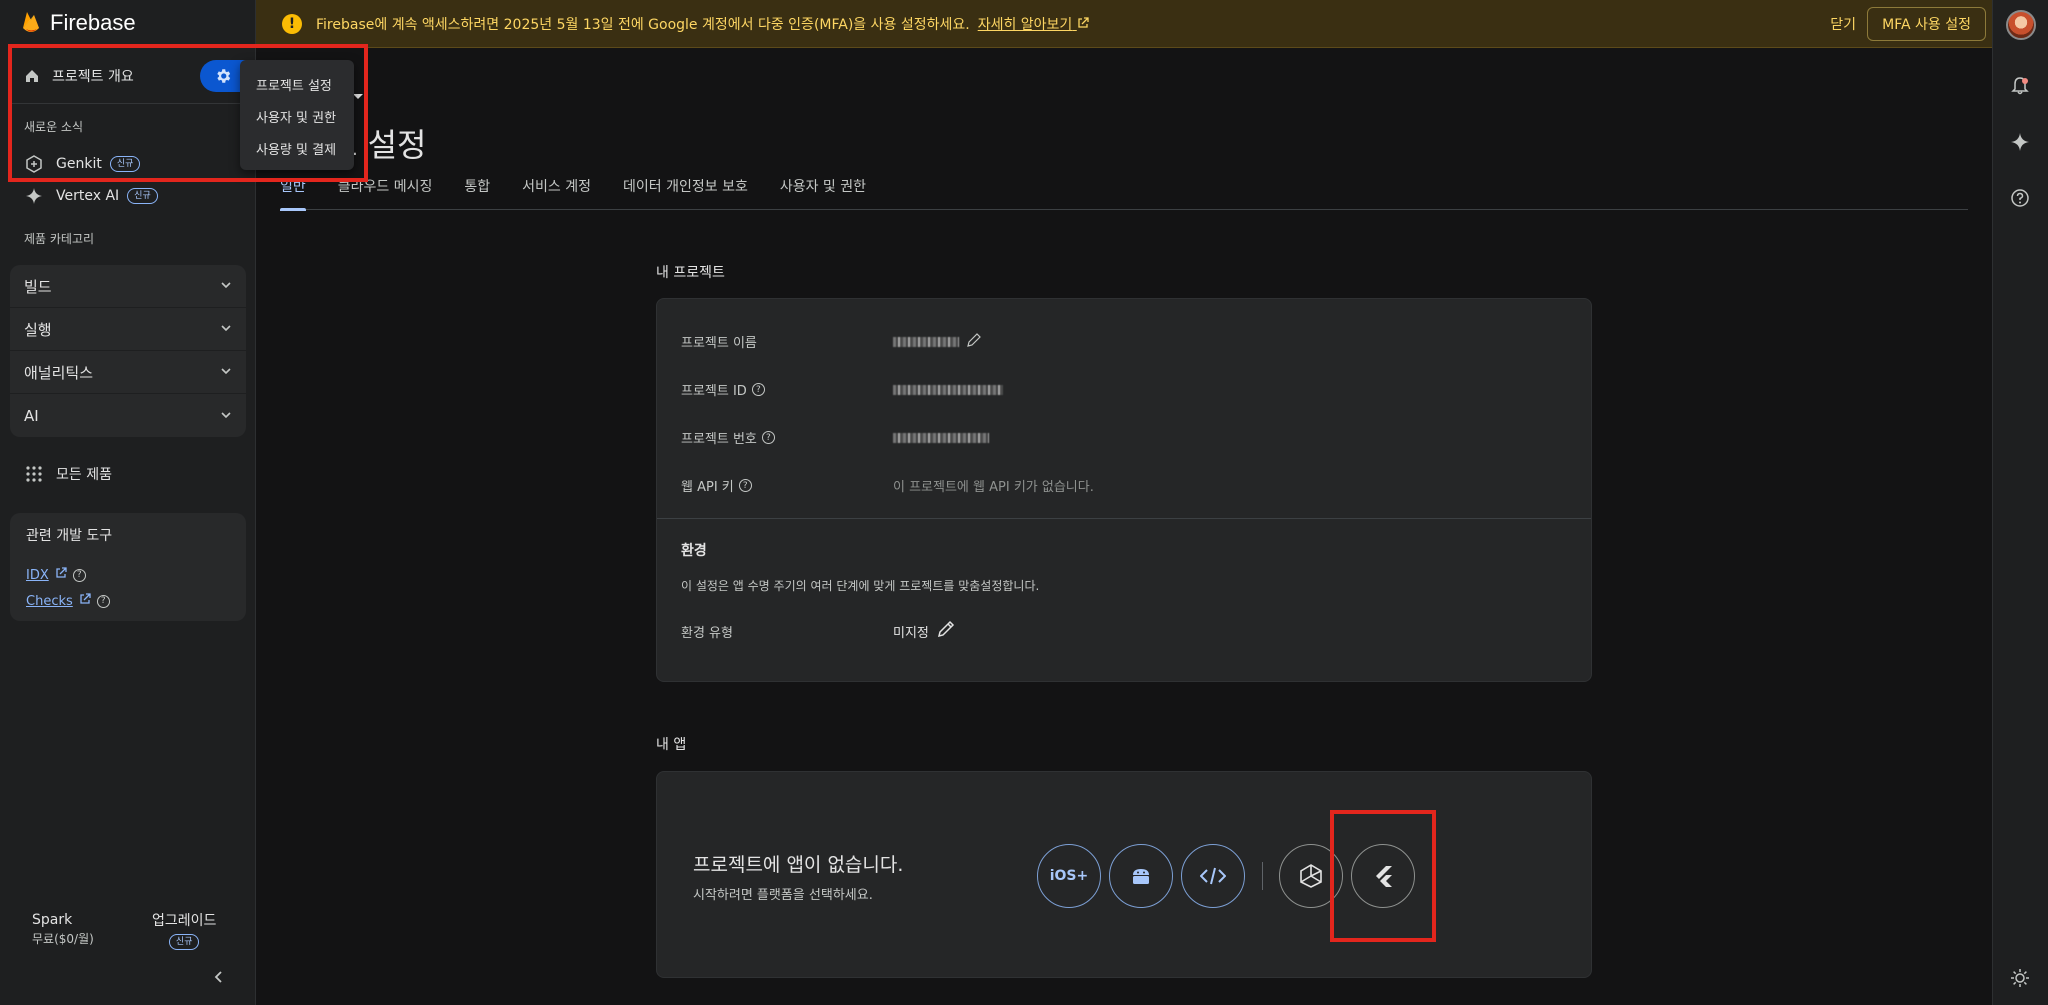 The height and width of the screenshot is (1005, 2048). I want to click on category-label: 빌드, so click(38, 286).